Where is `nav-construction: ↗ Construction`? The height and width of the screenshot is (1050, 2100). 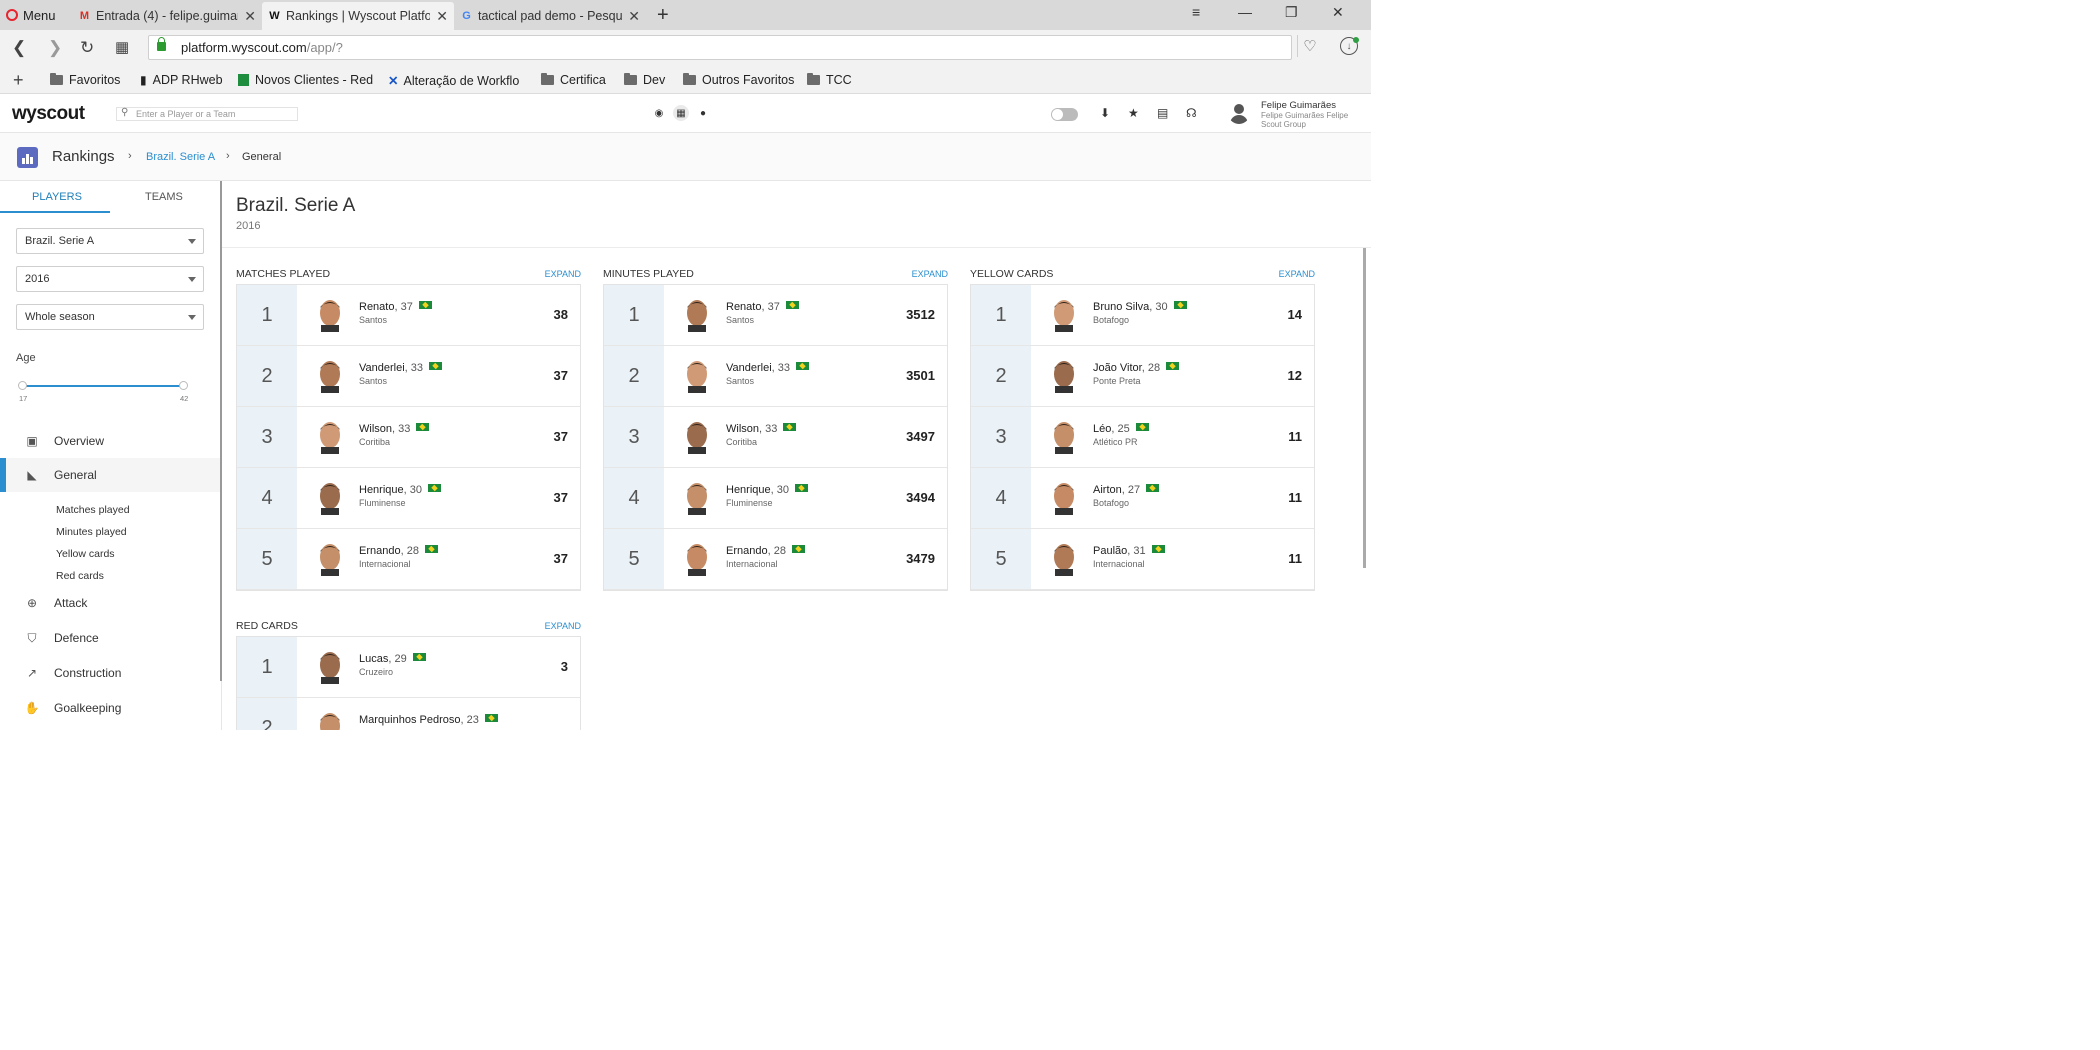
nav-construction: ↗ Construction is located at coordinates (110, 673).